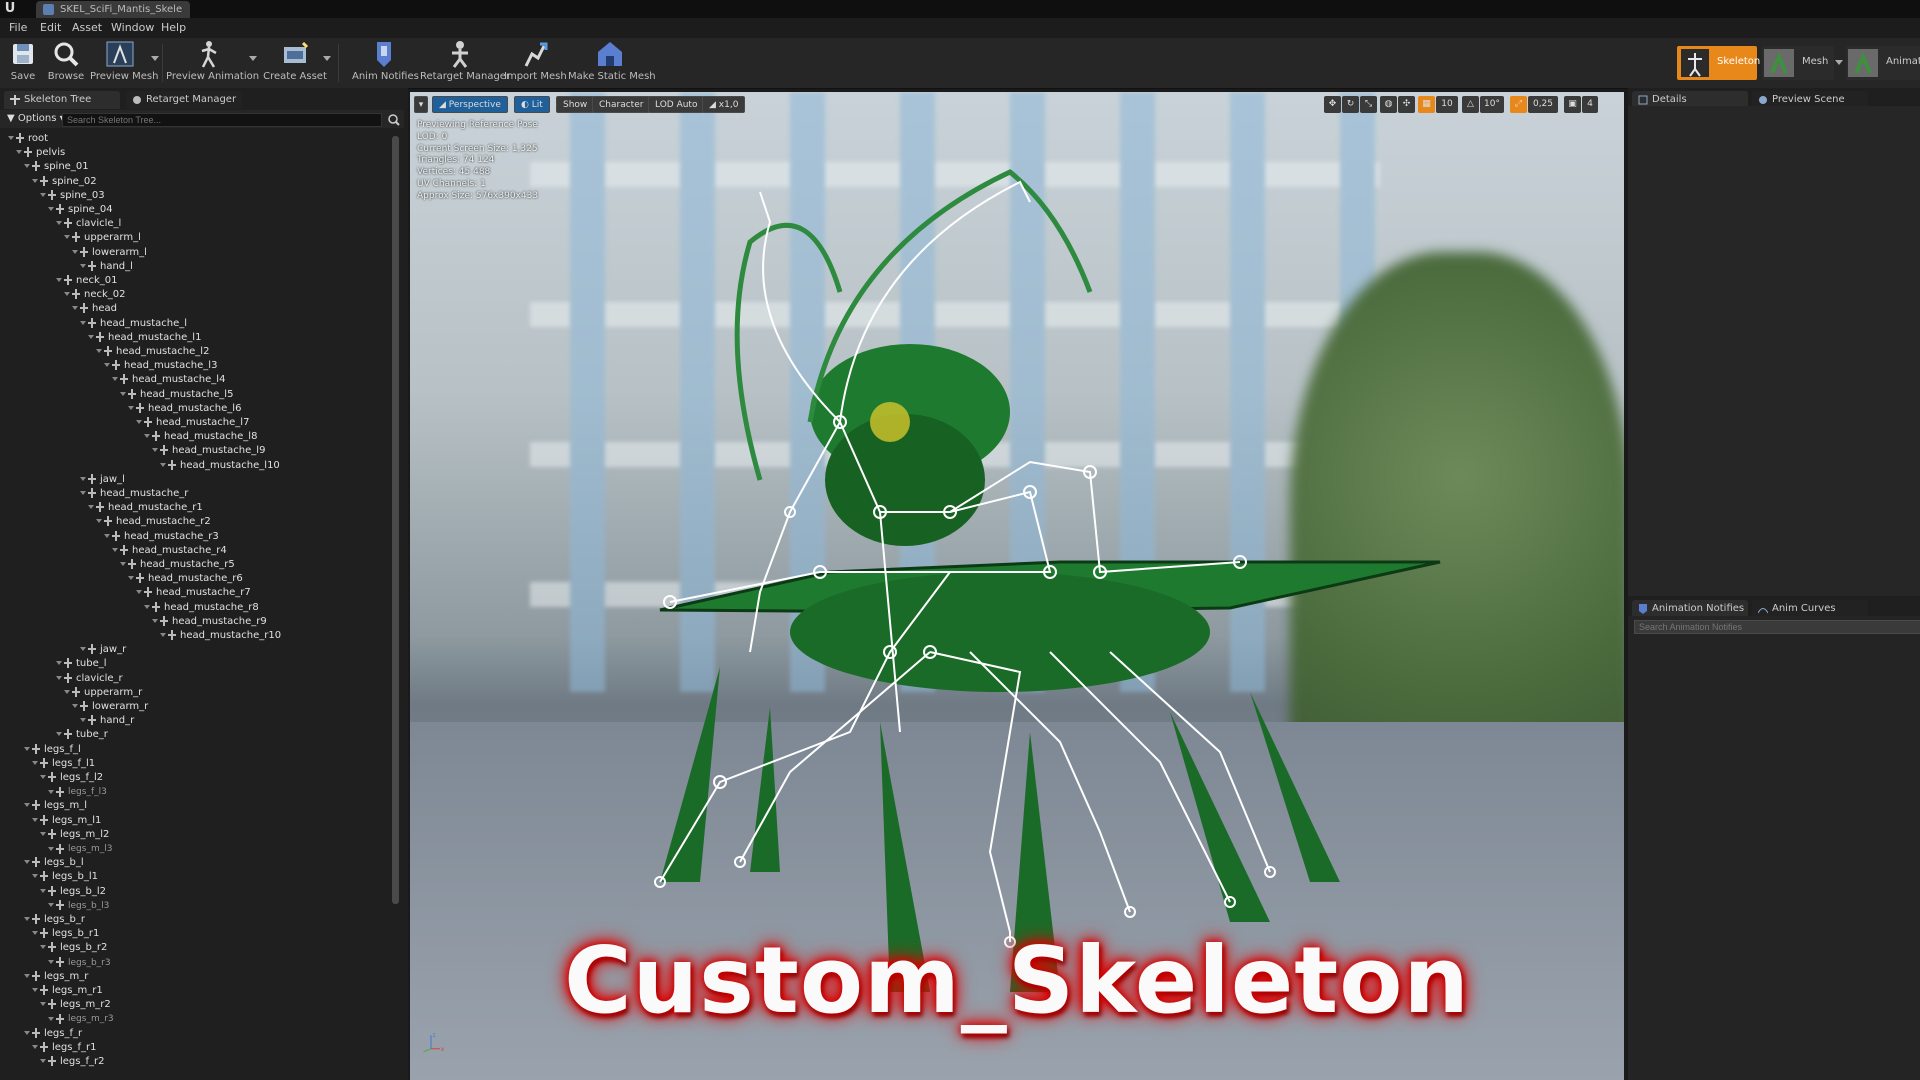 The image size is (1920, 1080). Describe the element at coordinates (102, 480) in the screenshot. I see `bone-row: jaw_l` at that location.